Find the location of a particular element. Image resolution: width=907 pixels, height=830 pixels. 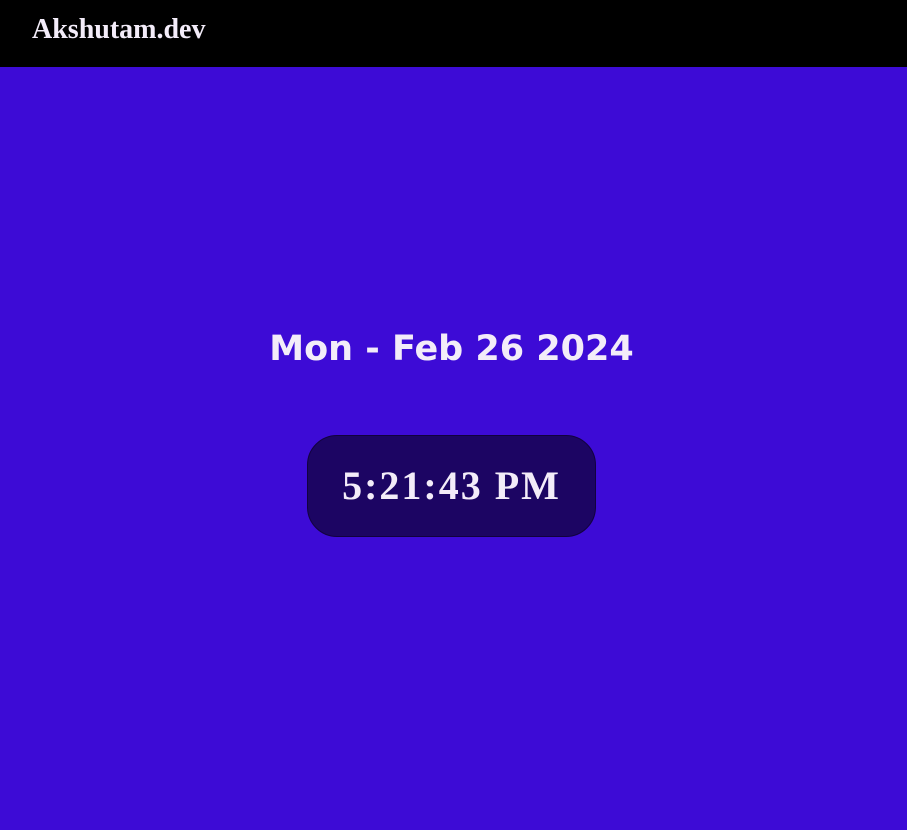

time-display: 5:21:43 PM is located at coordinates (451, 486).